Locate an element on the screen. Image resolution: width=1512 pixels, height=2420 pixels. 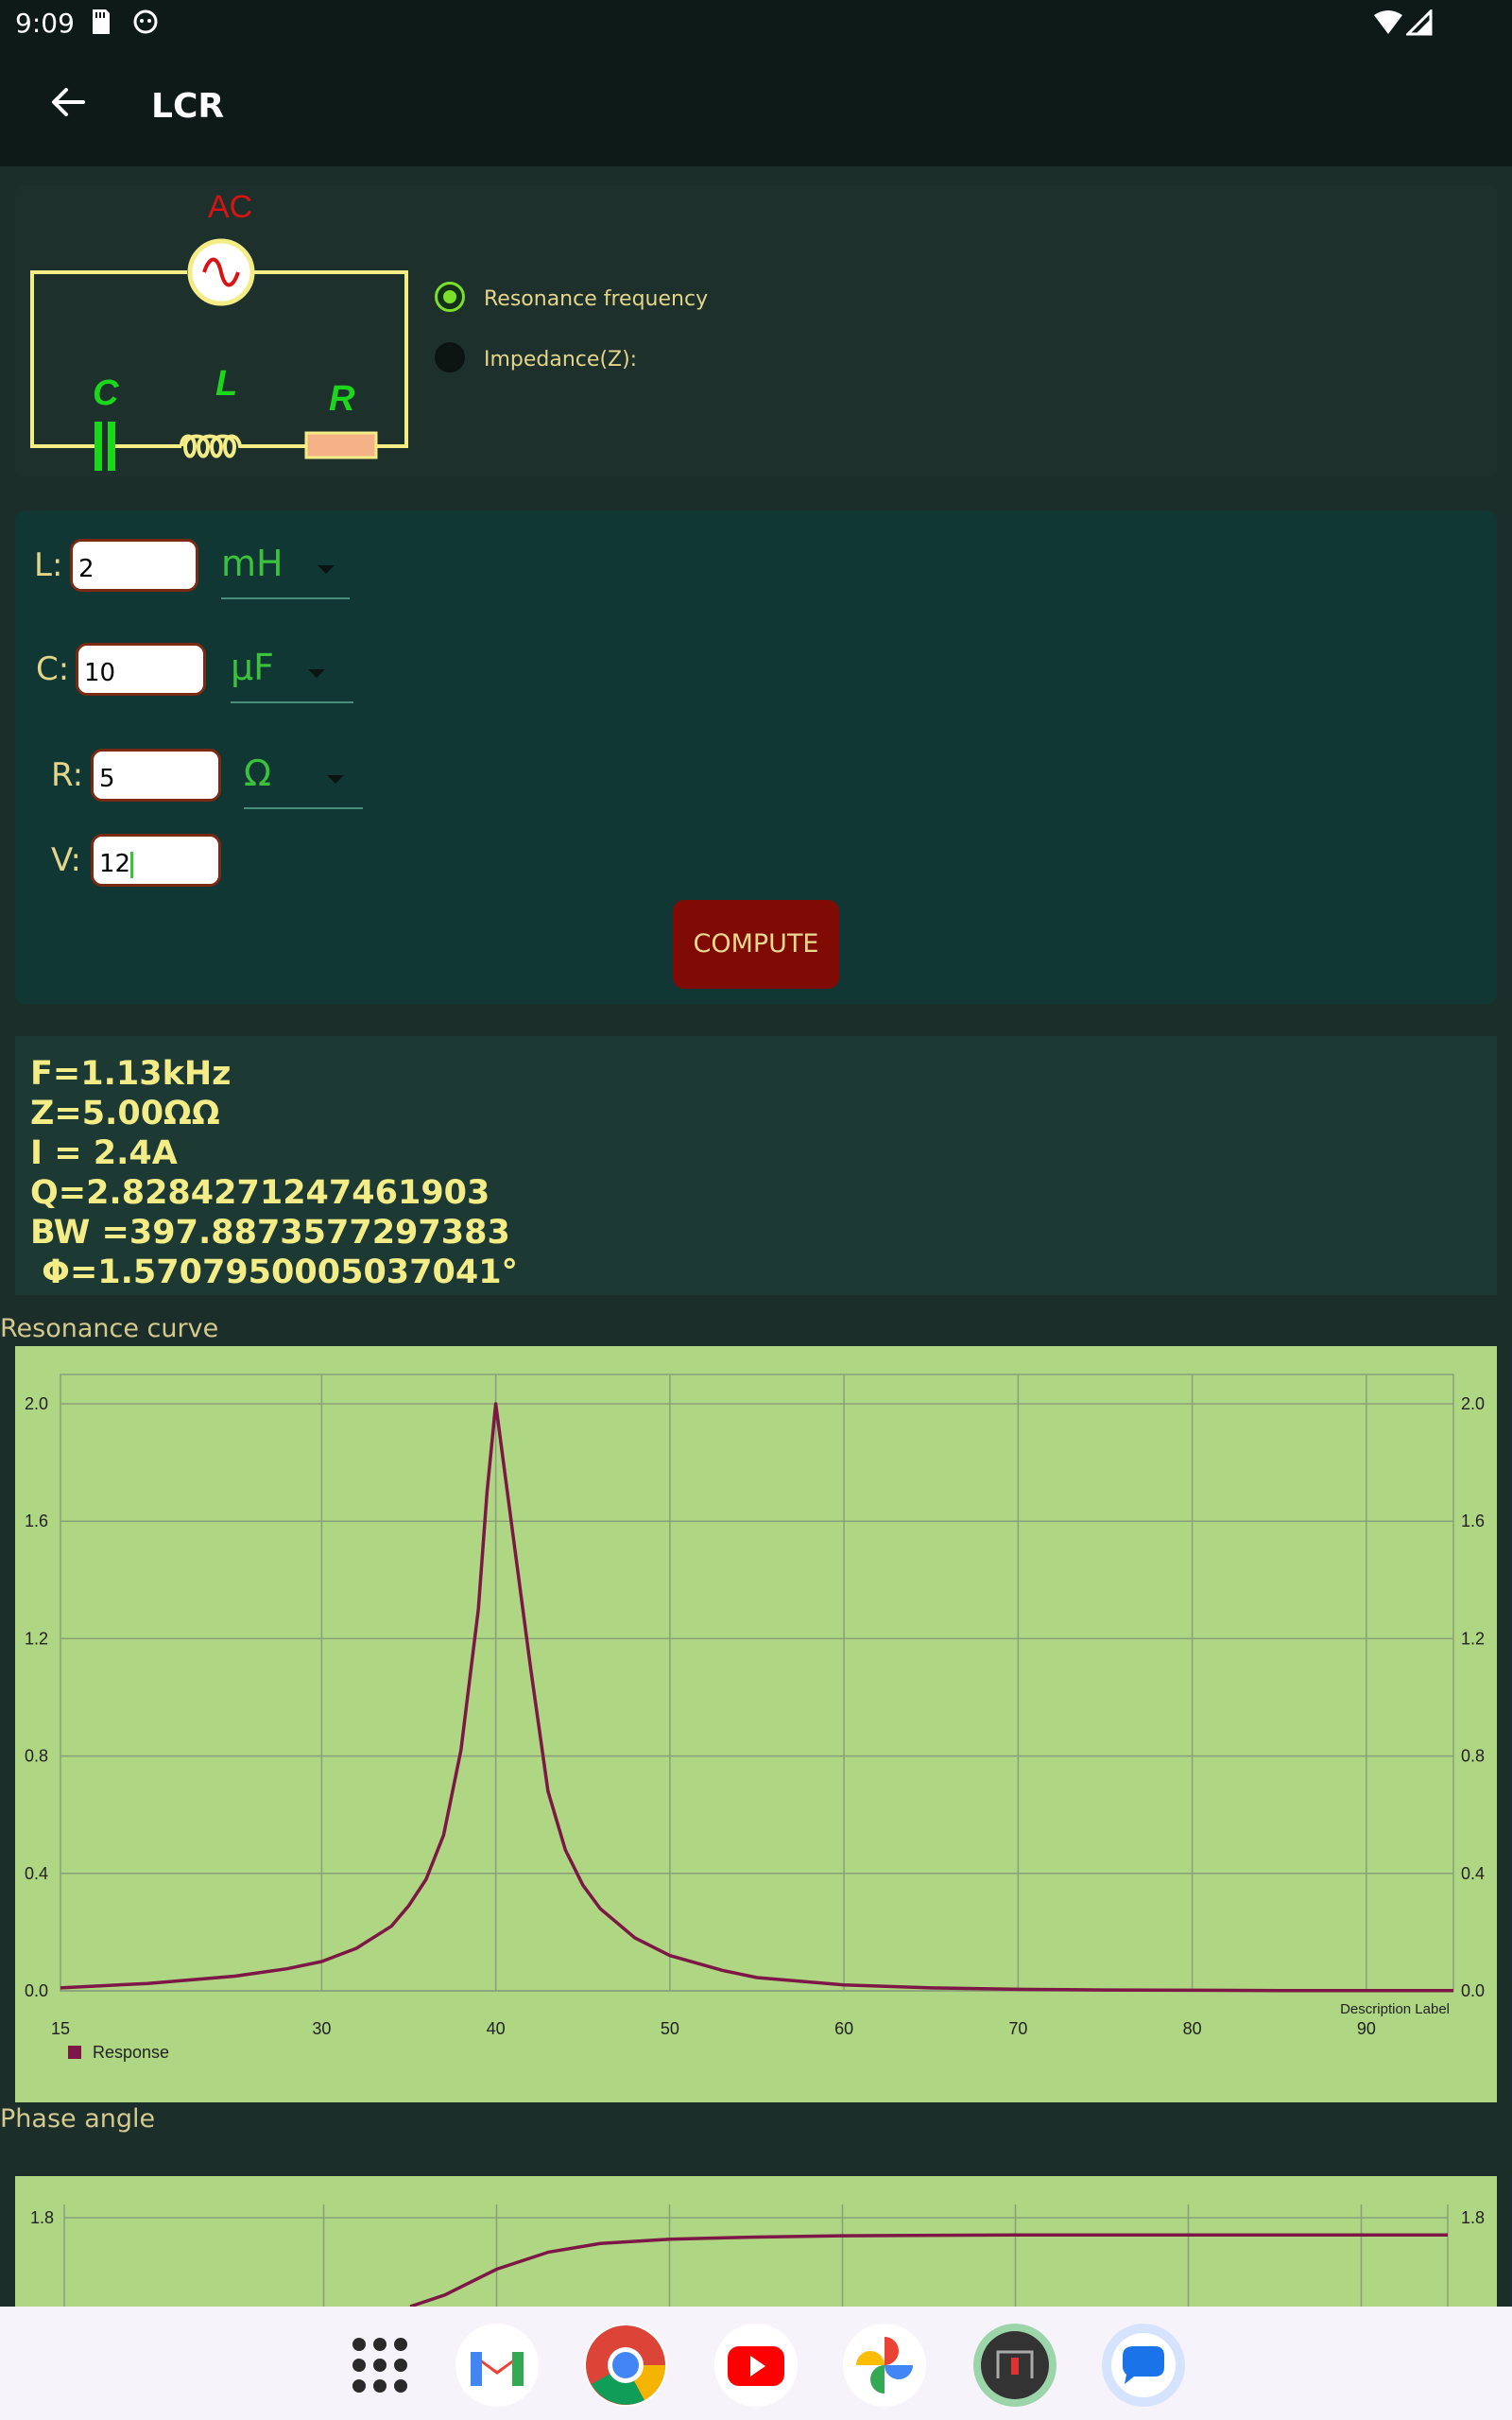
y-tick-label-left: 2.0 is located at coordinates (36, 1403).